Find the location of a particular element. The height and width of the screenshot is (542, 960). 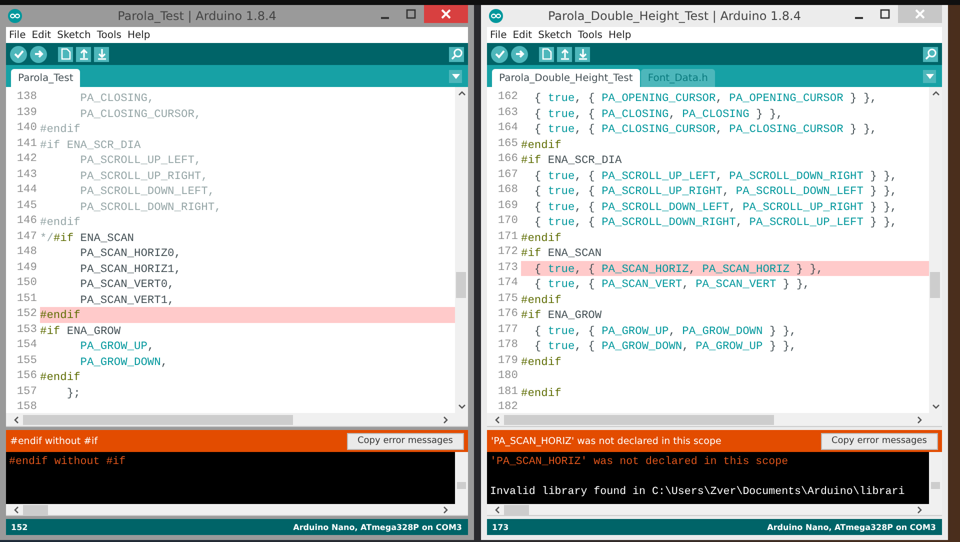

code-line: { true, { PA_SCROLL_DOWN_RIGHT, PA_SCROLL_UP_LEFT } }, is located at coordinates (715, 223).